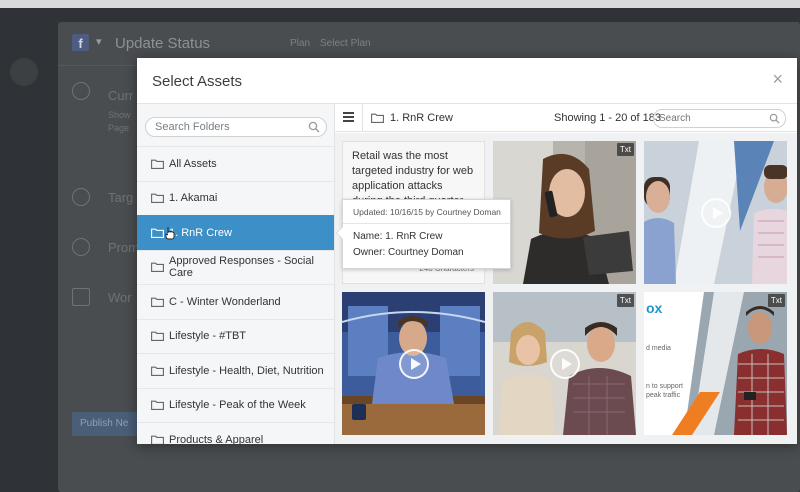 The height and width of the screenshot is (492, 800). Describe the element at coordinates (235, 232) in the screenshot. I see `folder-item: 1. RnR Crew` at that location.